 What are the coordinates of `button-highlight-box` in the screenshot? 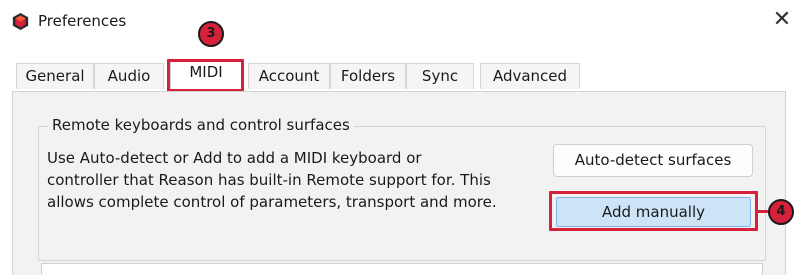 It's located at (653, 211).